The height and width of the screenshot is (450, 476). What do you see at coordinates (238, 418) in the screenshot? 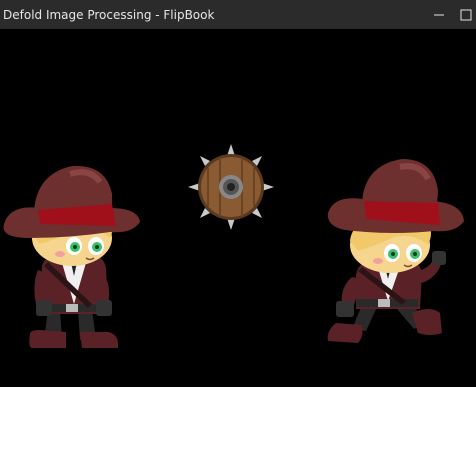
I see `empty-area` at bounding box center [238, 418].